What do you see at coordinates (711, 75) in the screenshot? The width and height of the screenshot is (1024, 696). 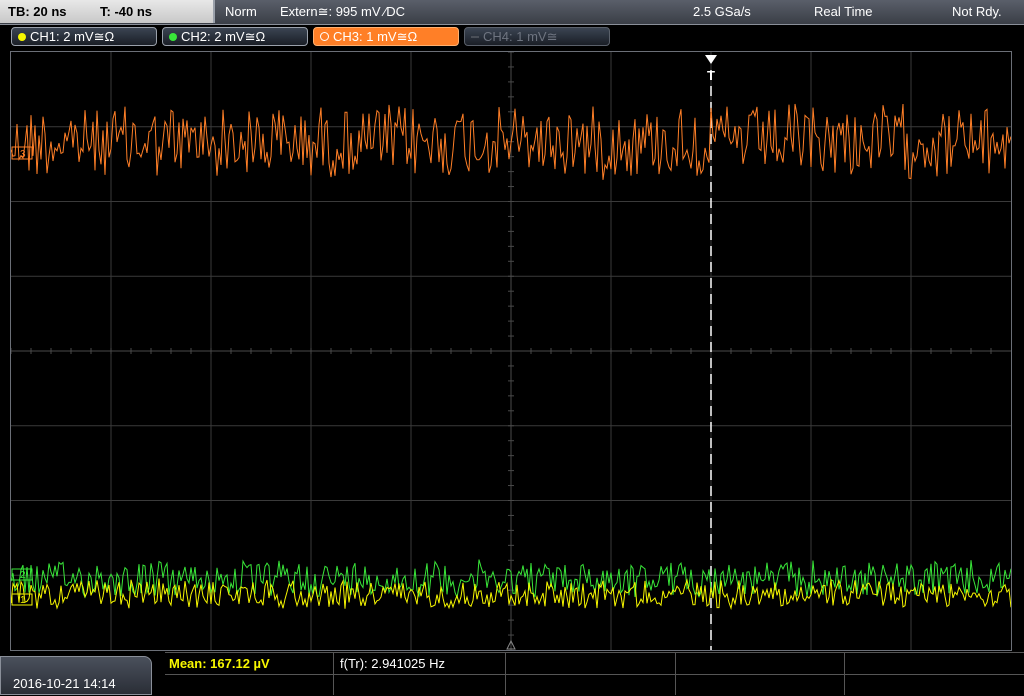 I see `trigger-marker-label: T` at bounding box center [711, 75].